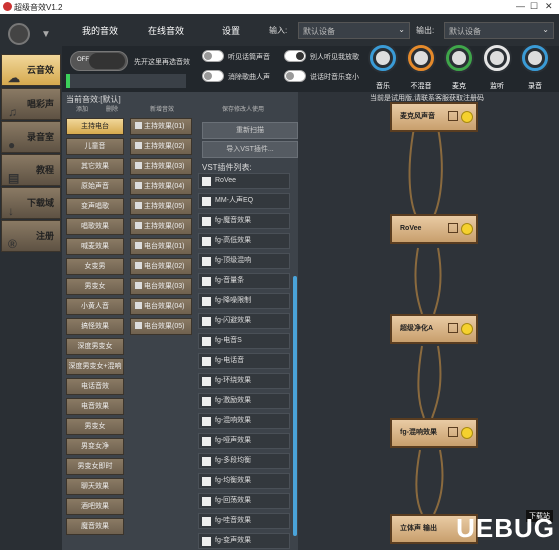  Describe the element at coordinates (244, 501) in the screenshot. I see `vst-plugin-item: fg-回荡效果` at that location.